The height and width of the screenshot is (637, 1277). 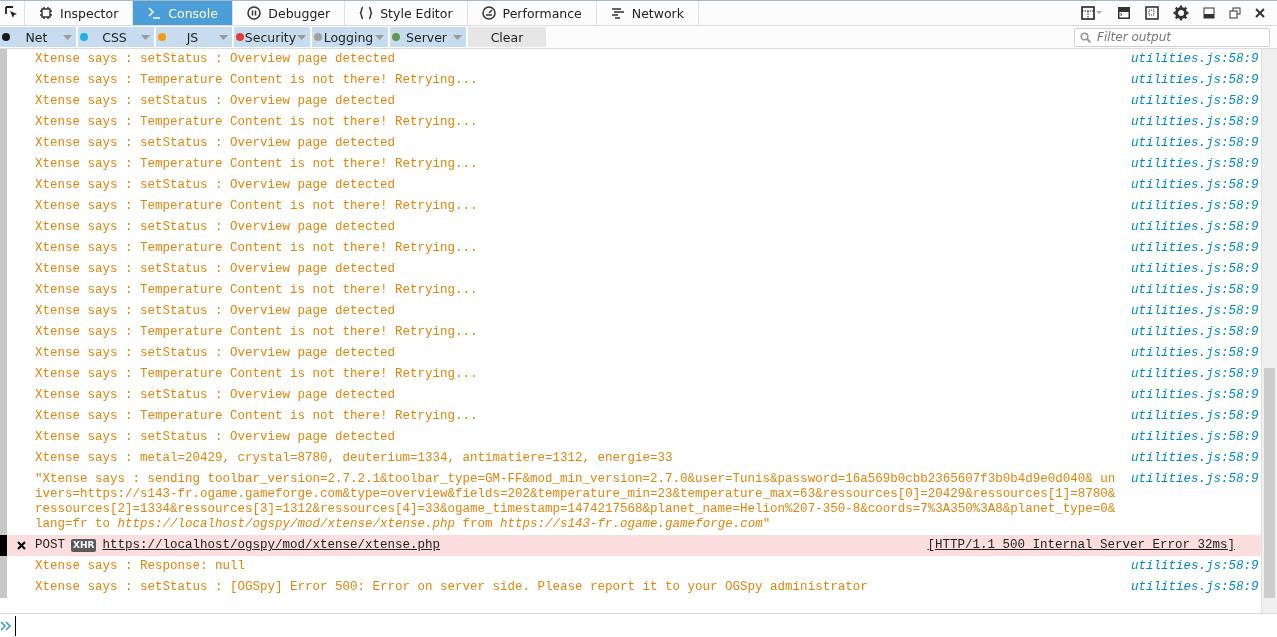 I want to click on lines-icon, so click(x=617, y=13).